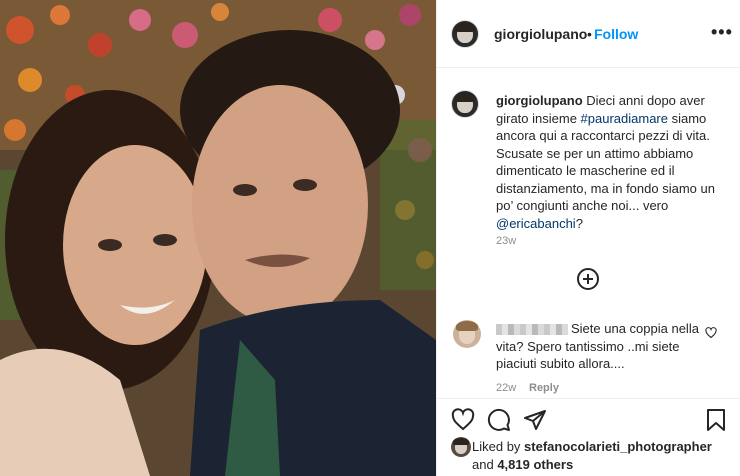 The width and height of the screenshot is (740, 476). What do you see at coordinates (498, 446) in the screenshot?
I see `likes-prefix: Liked by` at bounding box center [498, 446].